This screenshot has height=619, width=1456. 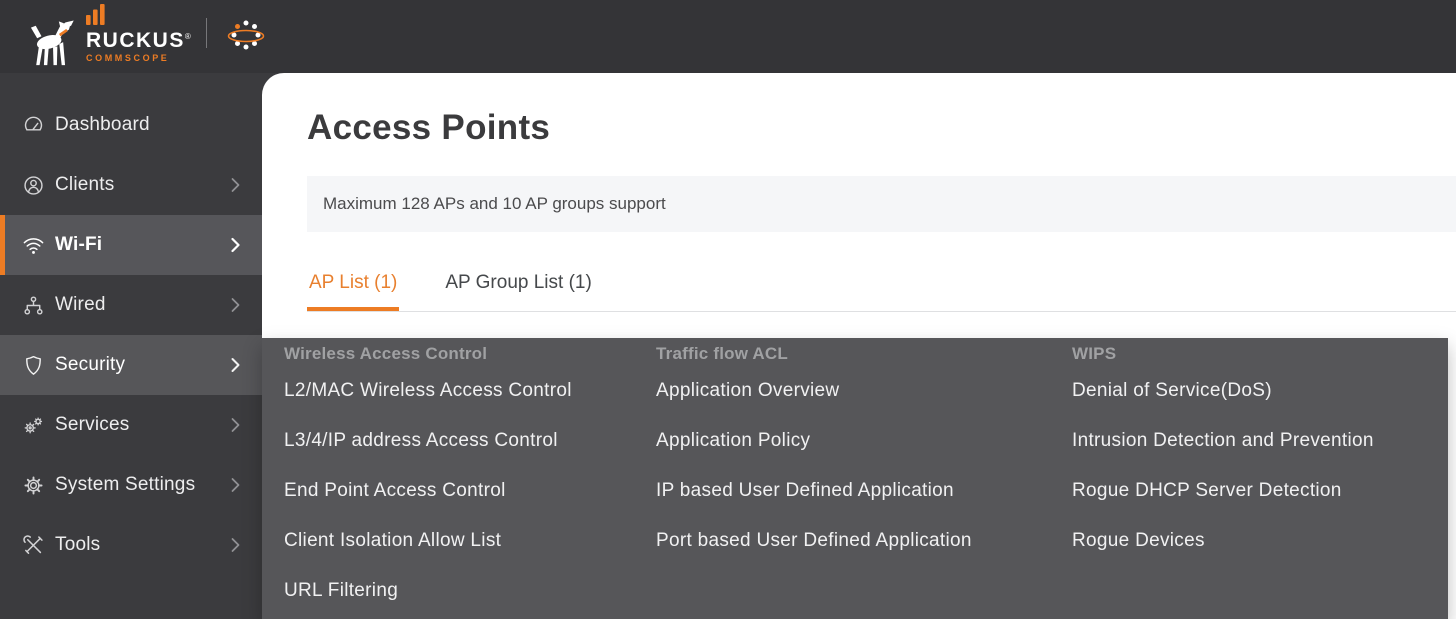 What do you see at coordinates (728, 36) in the screenshot?
I see `topbar: RUCKUS® COMMSCOPE` at bounding box center [728, 36].